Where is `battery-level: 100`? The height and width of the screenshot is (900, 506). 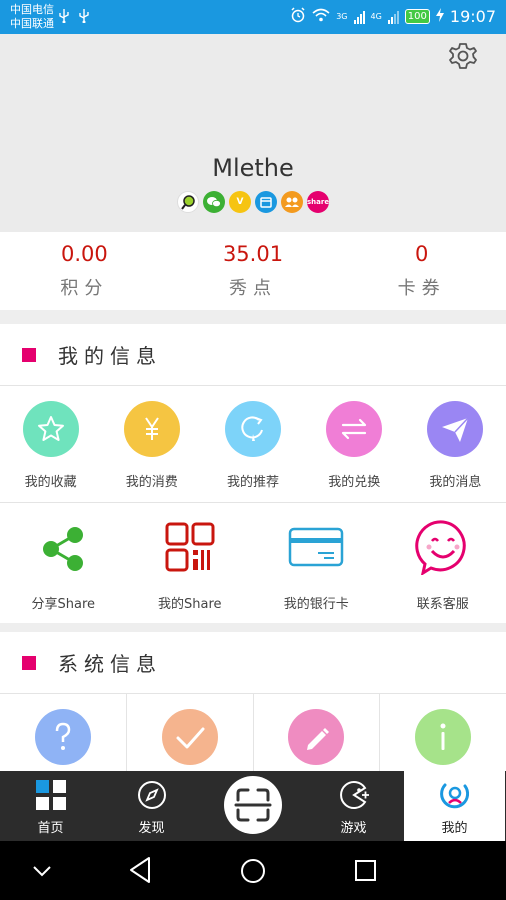
battery-level: 100 is located at coordinates (417, 16).